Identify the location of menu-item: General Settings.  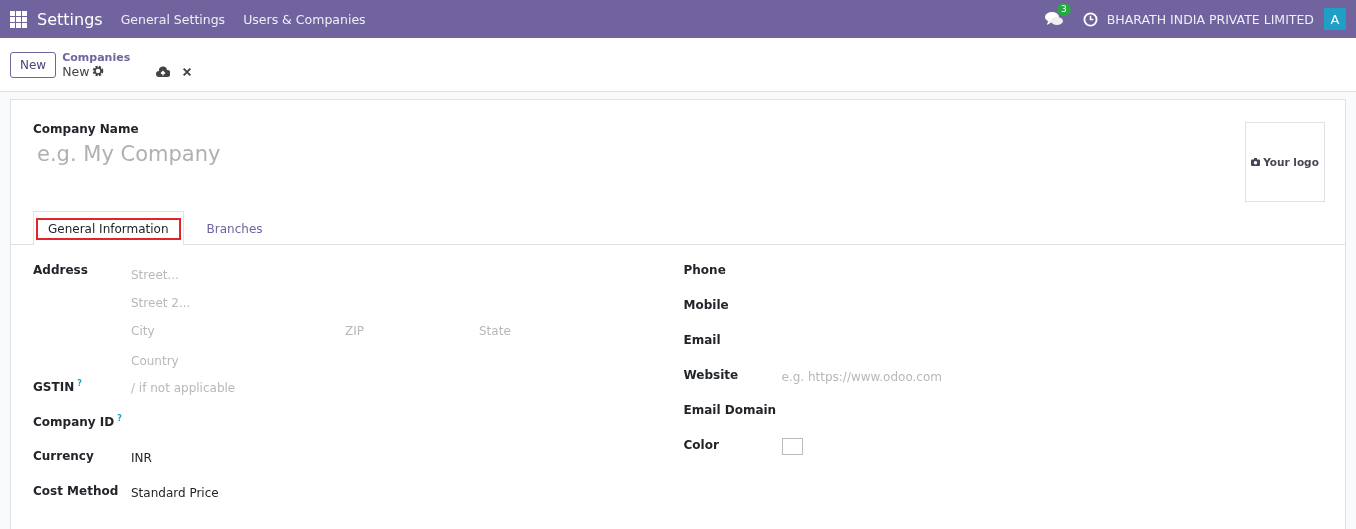
(173, 19).